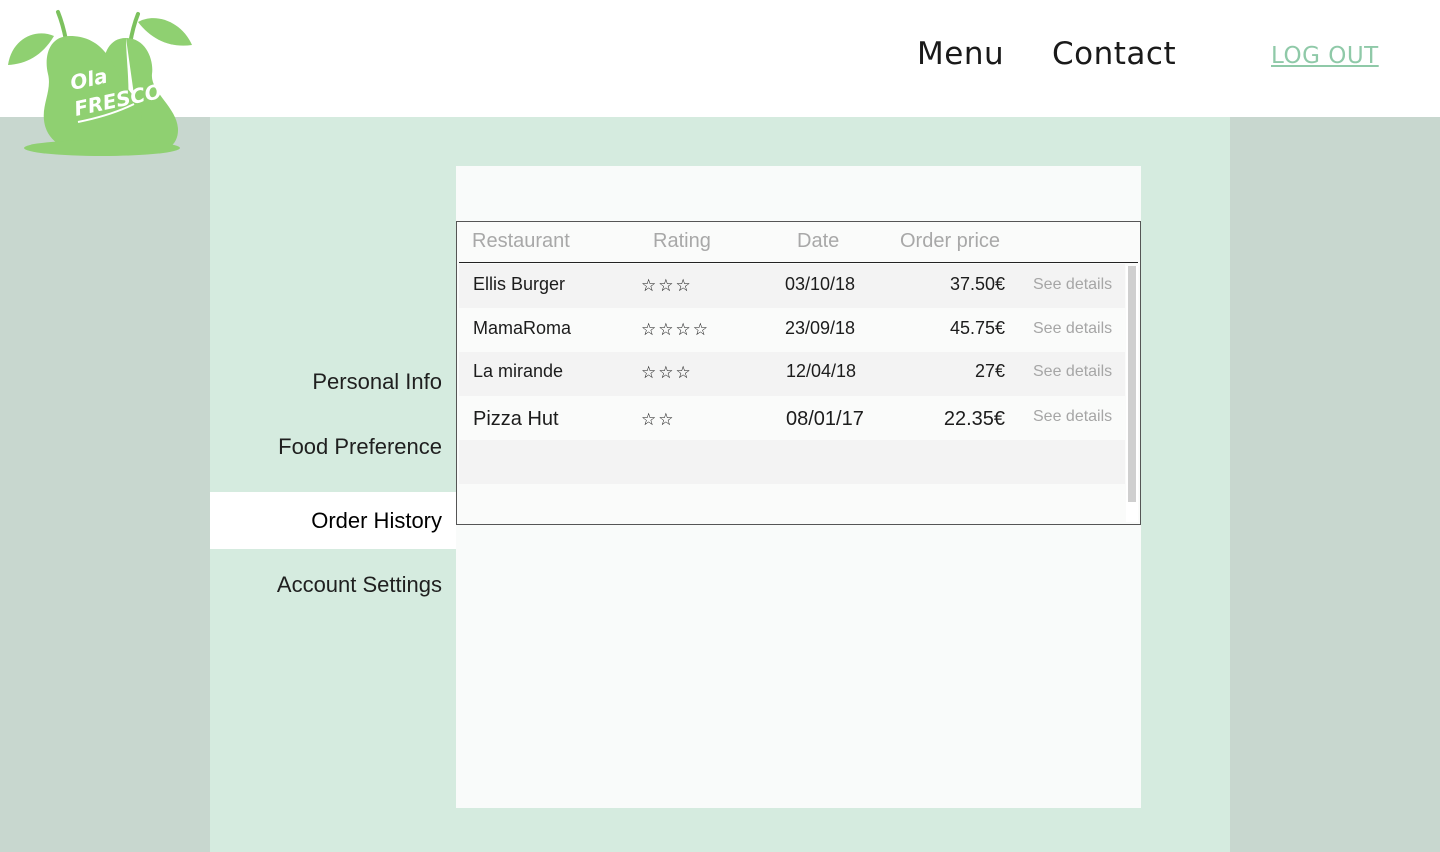 The height and width of the screenshot is (852, 1440). Describe the element at coordinates (974, 419) in the screenshot. I see `cell-price: 22.35€` at that location.